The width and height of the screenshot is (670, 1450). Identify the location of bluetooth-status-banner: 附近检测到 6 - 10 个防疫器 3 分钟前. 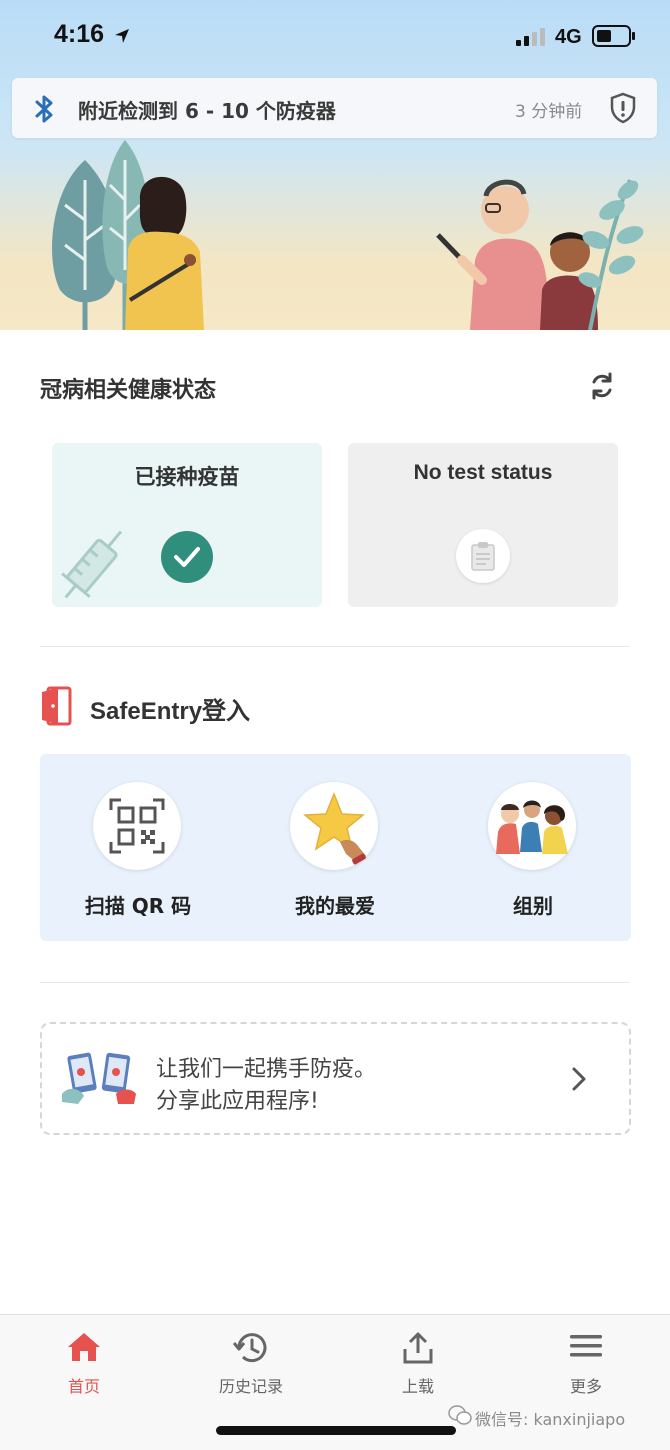
(334, 108).